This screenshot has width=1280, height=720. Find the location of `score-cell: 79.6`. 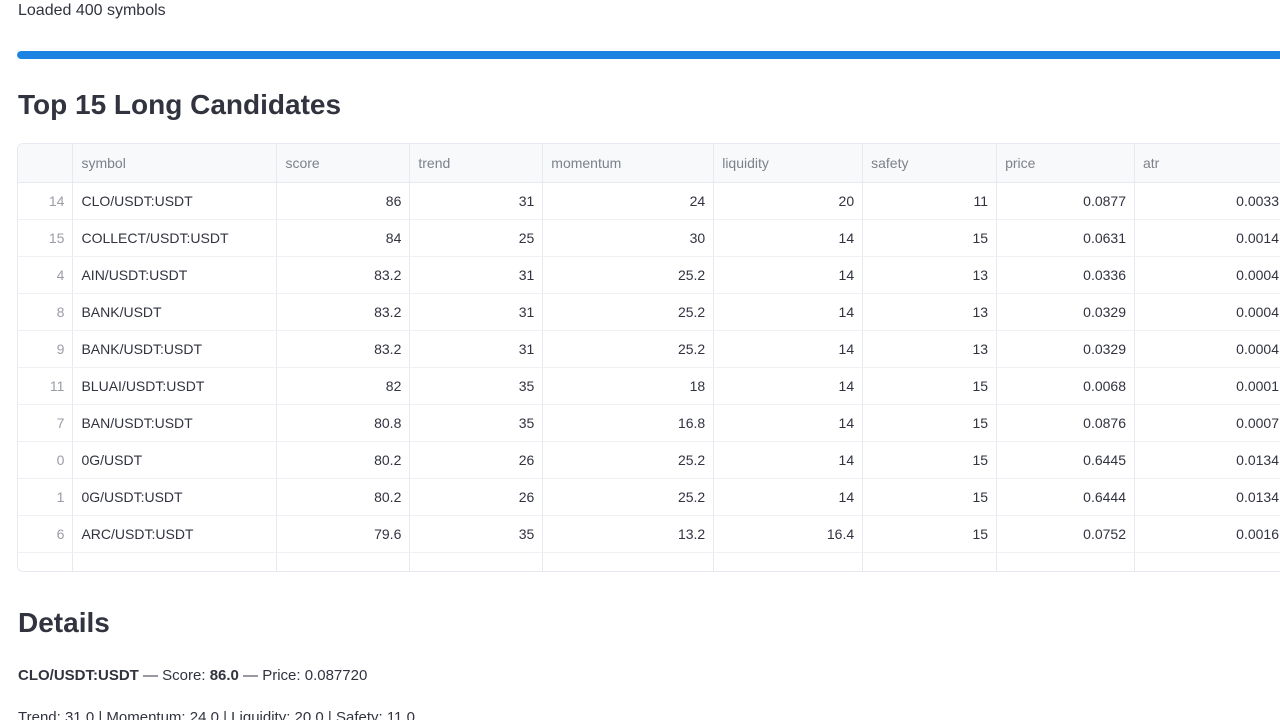

score-cell: 79.6 is located at coordinates (343, 534).